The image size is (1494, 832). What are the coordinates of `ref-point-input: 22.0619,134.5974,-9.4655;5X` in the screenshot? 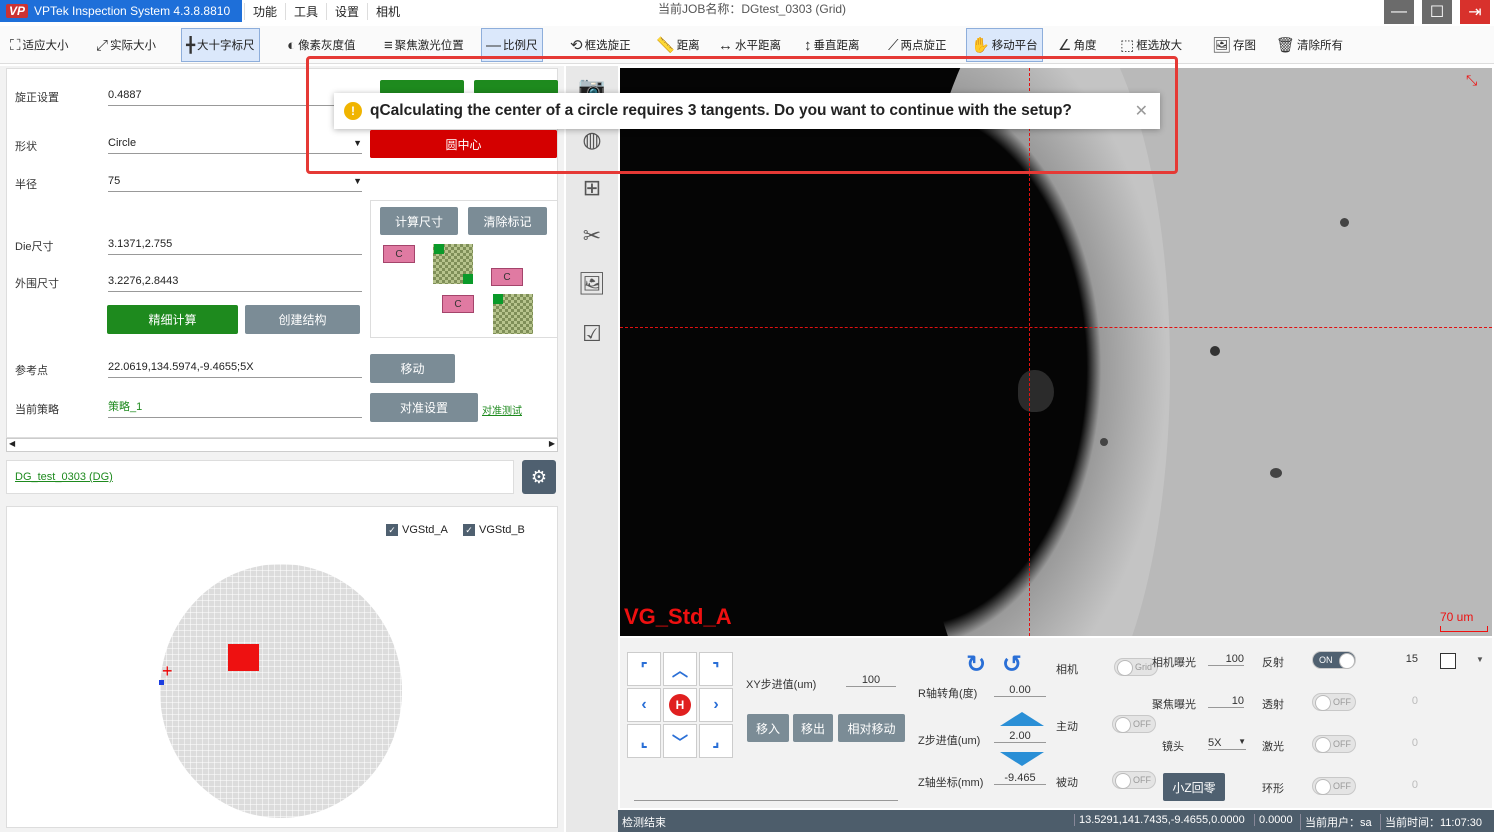 It's located at (235, 368).